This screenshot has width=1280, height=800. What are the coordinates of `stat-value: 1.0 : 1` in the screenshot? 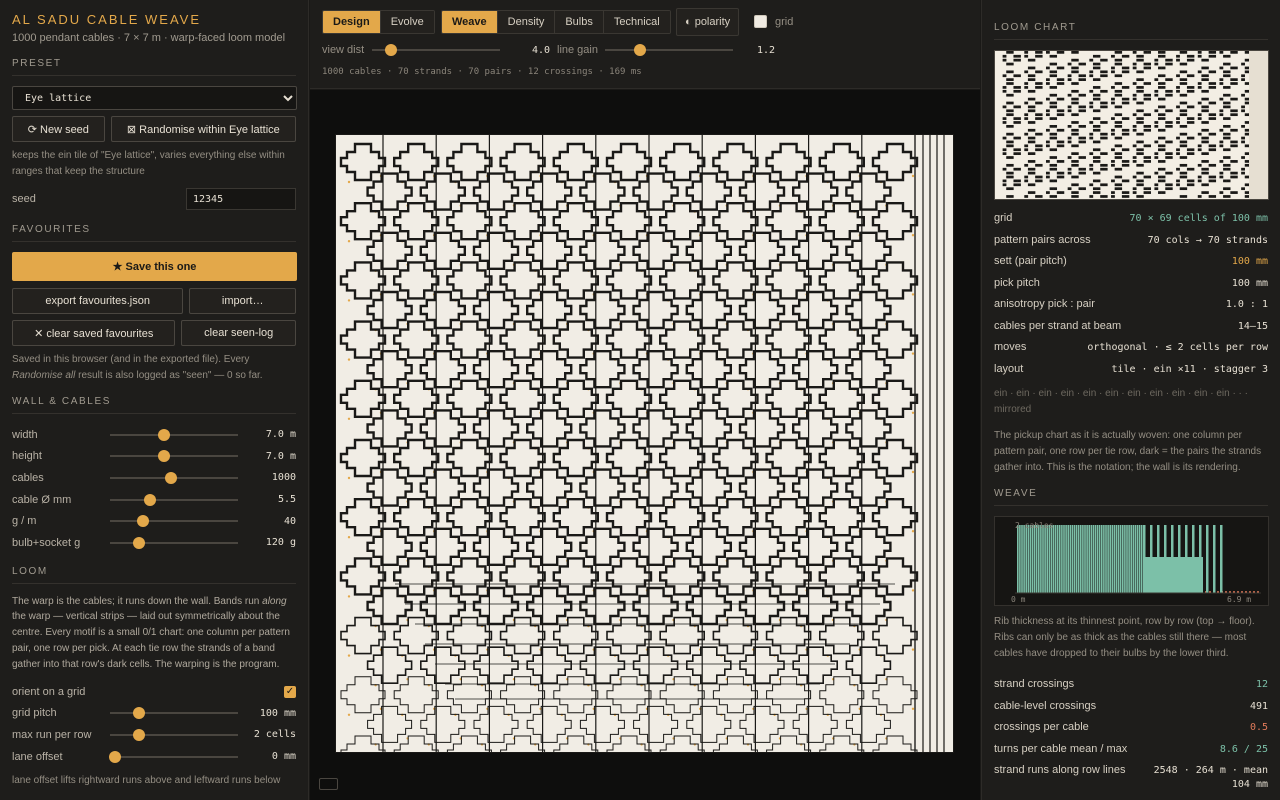 It's located at (1246, 304).